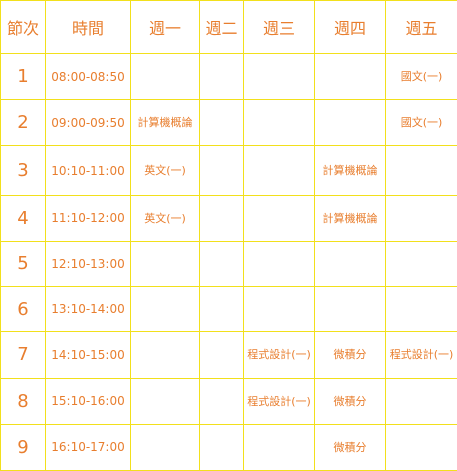 This screenshot has width=457, height=471. Describe the element at coordinates (88, 355) in the screenshot. I see `time-cell: 14:10-15:00` at that location.